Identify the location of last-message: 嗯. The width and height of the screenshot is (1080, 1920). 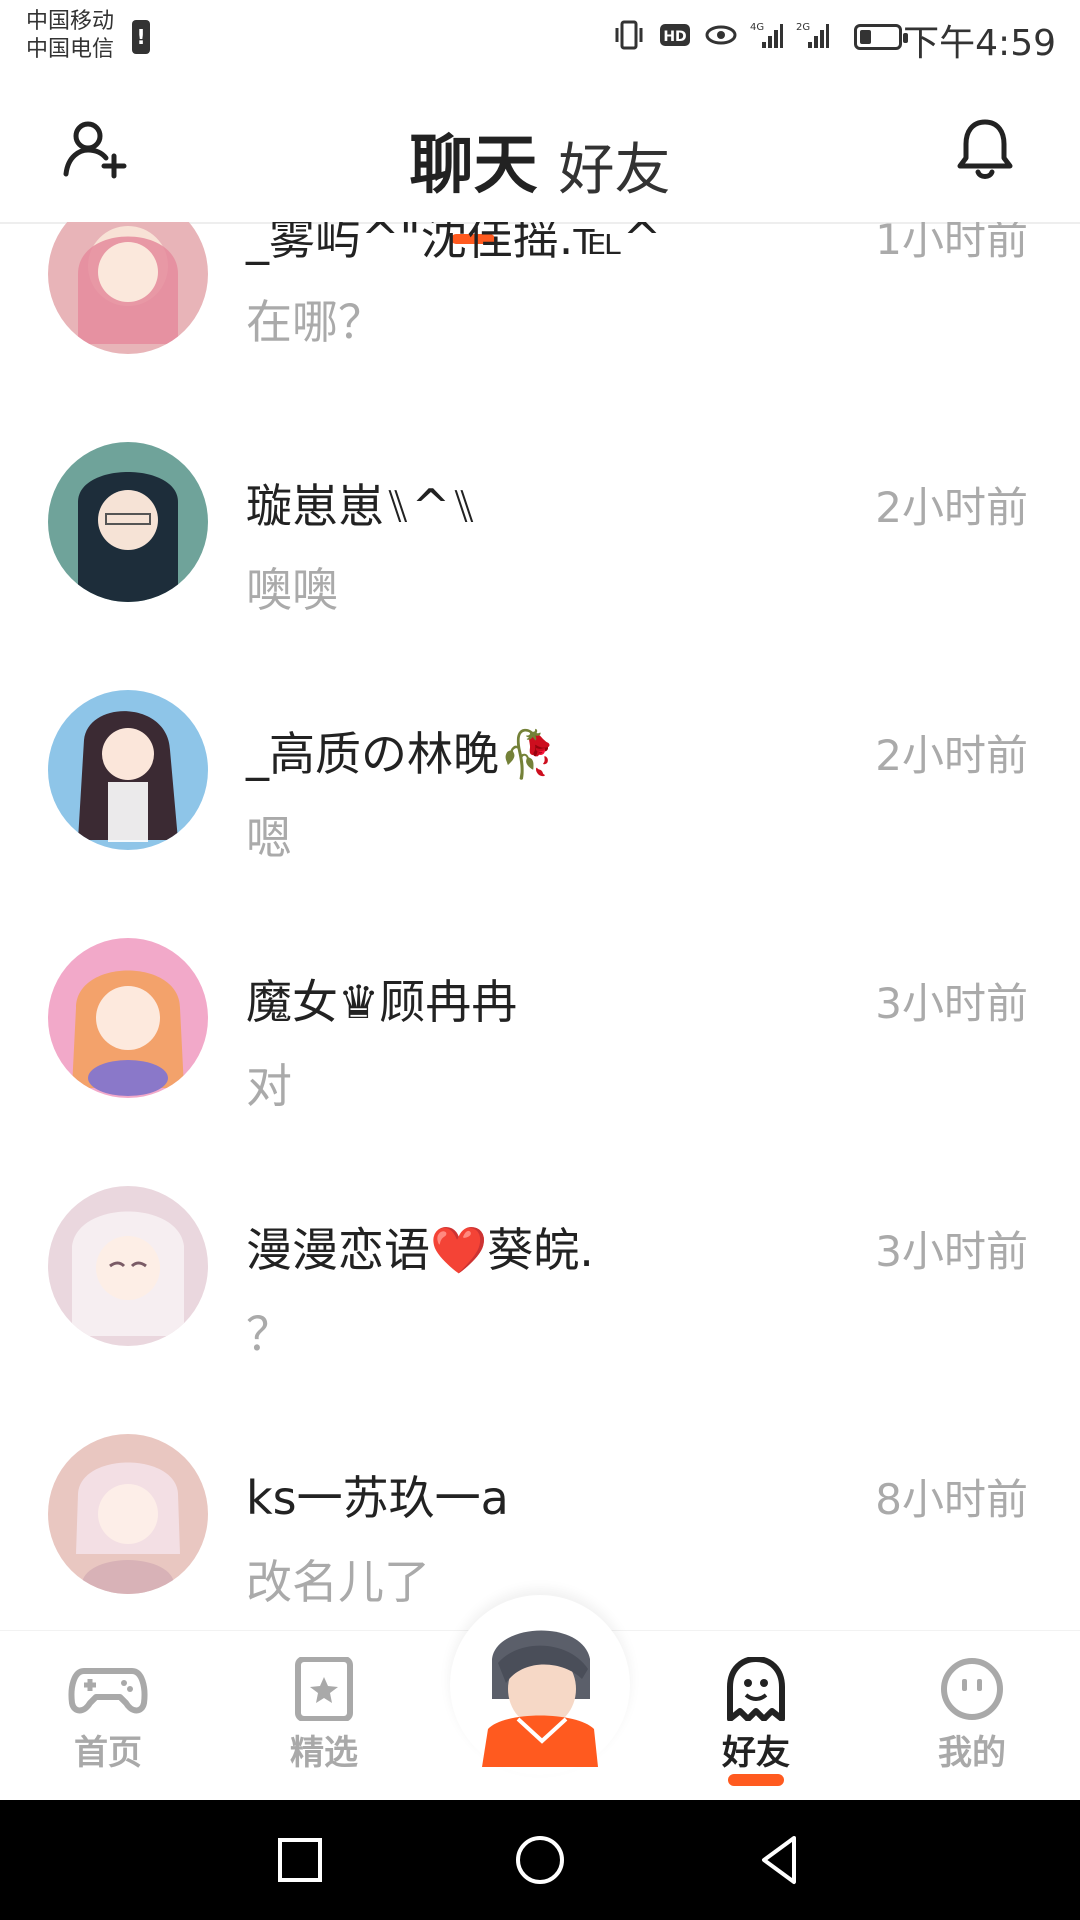
(269, 838).